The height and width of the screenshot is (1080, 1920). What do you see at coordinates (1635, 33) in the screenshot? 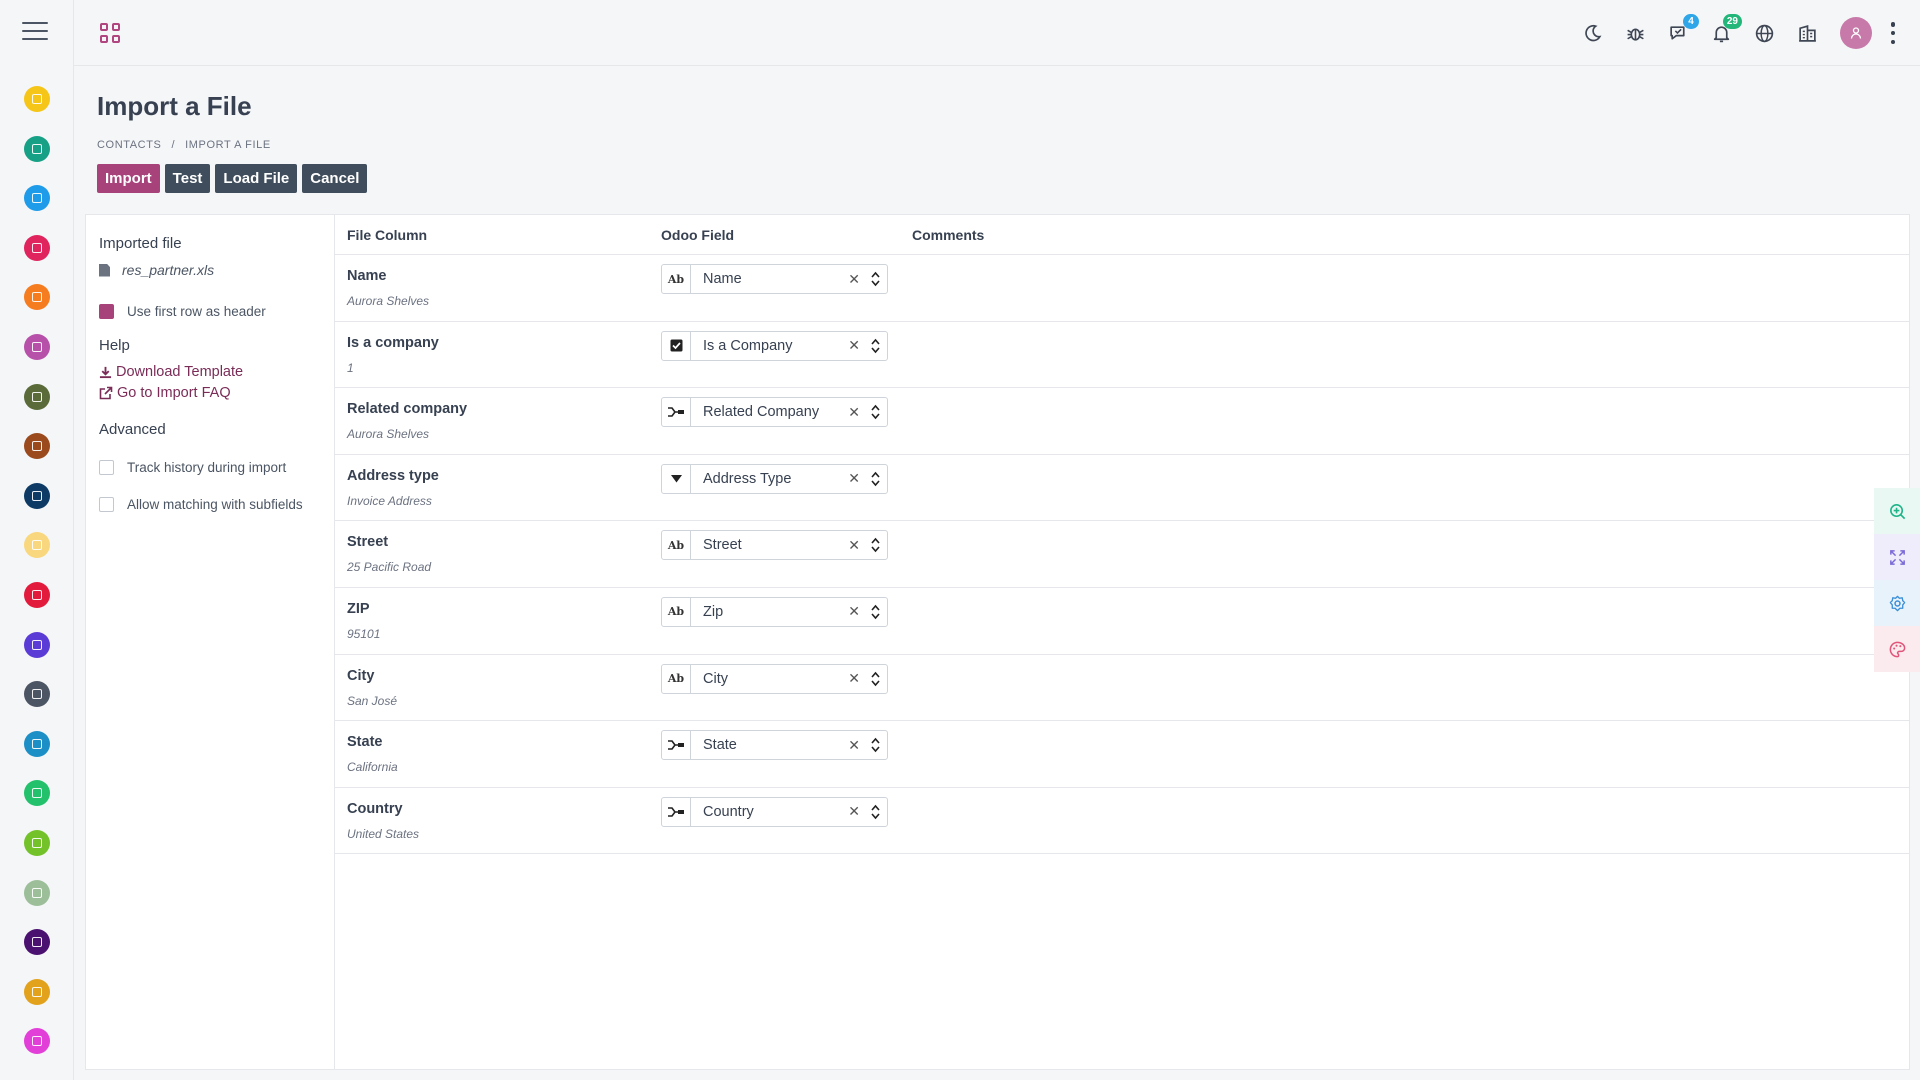
I see `debug-icon` at bounding box center [1635, 33].